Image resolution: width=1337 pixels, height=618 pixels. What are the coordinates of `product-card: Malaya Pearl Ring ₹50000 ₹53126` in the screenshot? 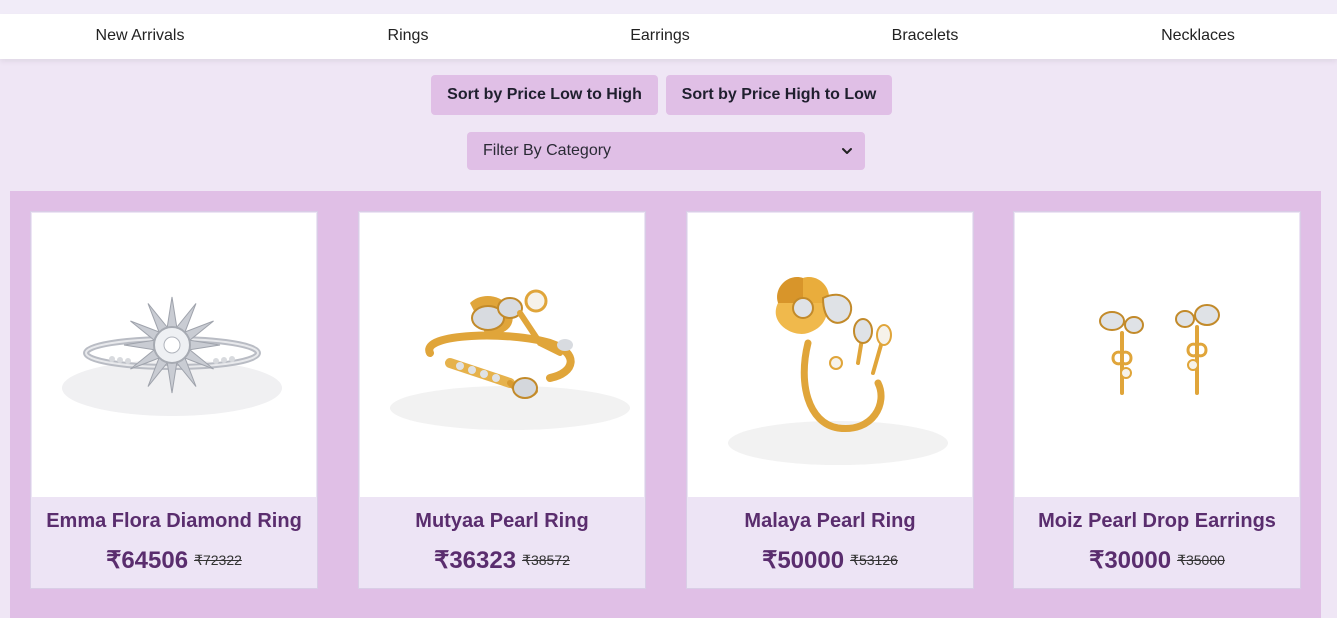 It's located at (830, 400).